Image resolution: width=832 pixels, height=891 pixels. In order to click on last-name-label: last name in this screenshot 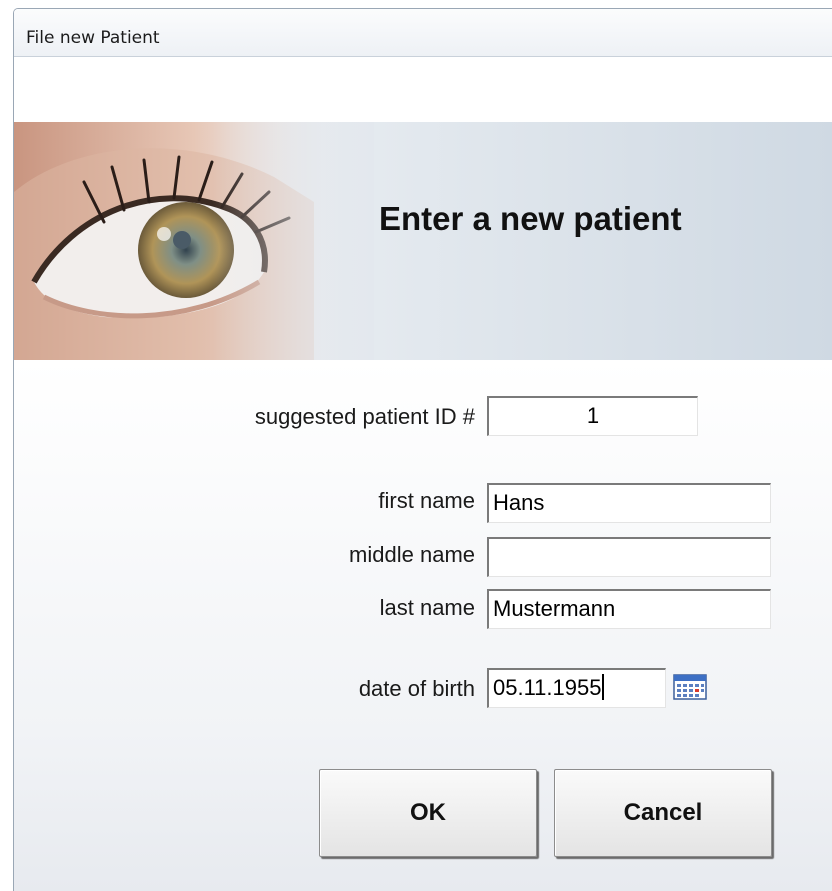, I will do `click(427, 607)`.